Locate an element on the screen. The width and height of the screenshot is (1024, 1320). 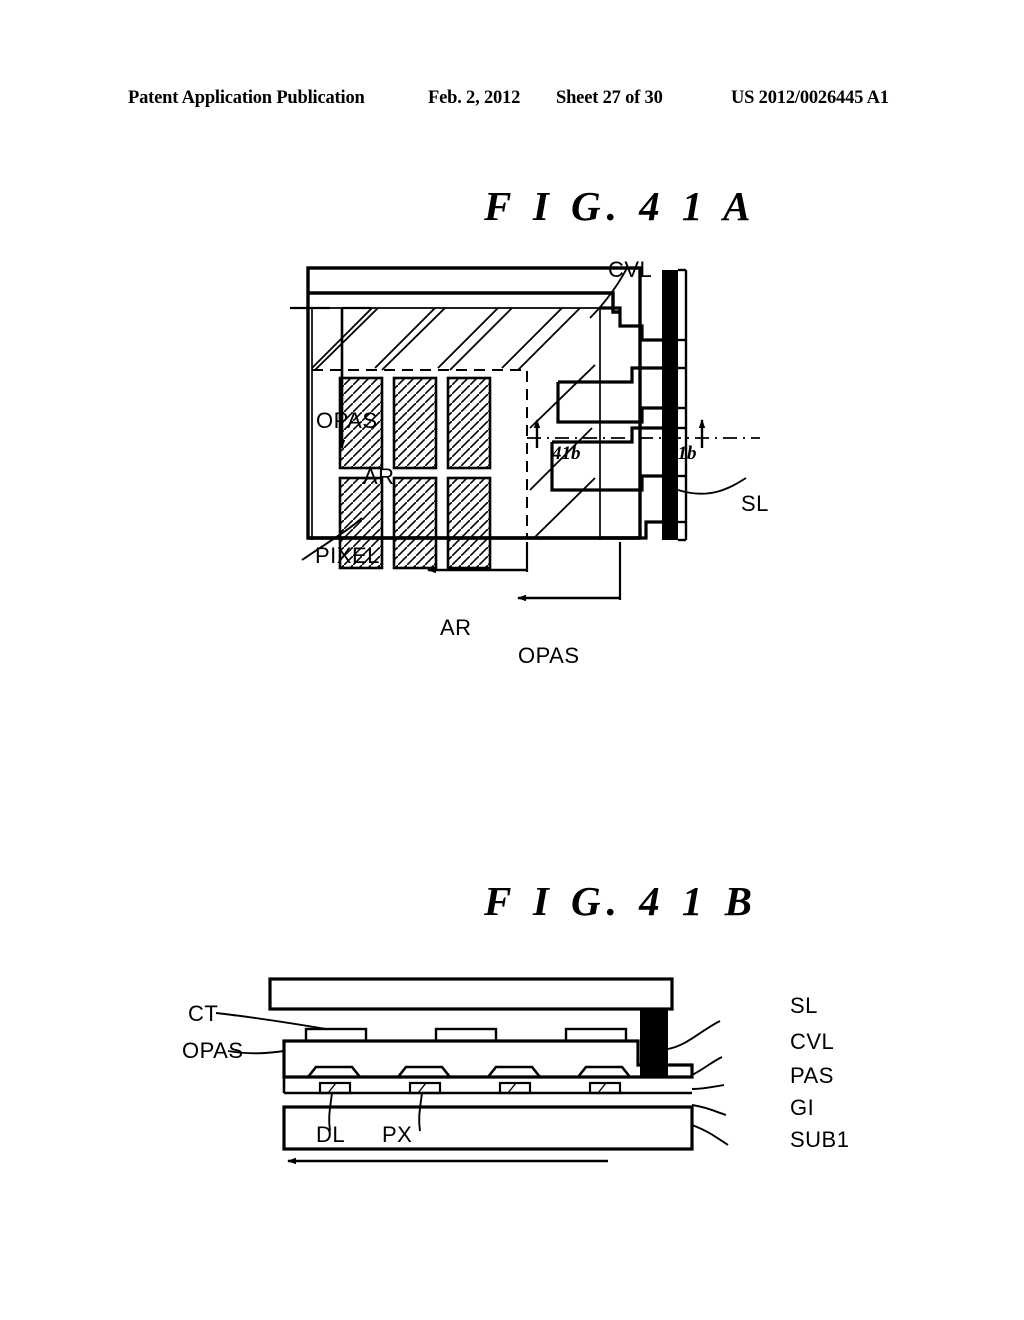
header-date: Feb. 2, 2012 is located at coordinates (474, 98).